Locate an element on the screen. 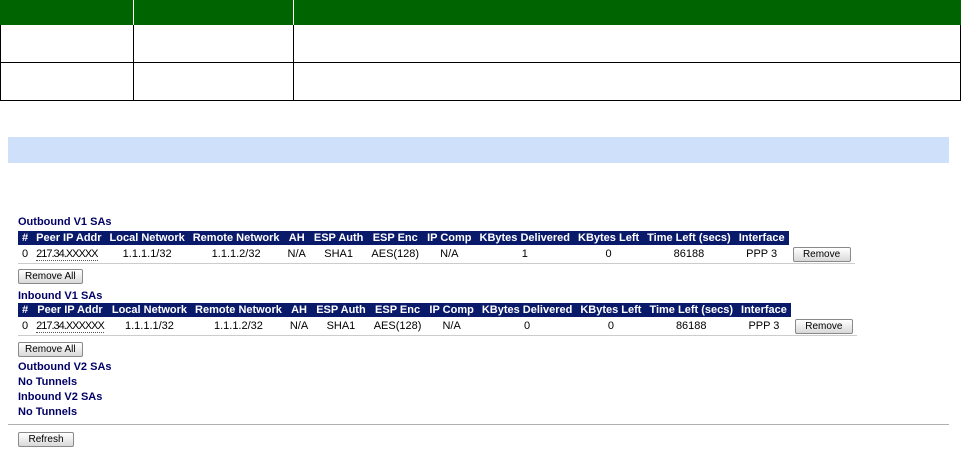 This screenshot has height=451, width=961. outbound-v2-title: Outbound V2 SAs is located at coordinates (65, 367).